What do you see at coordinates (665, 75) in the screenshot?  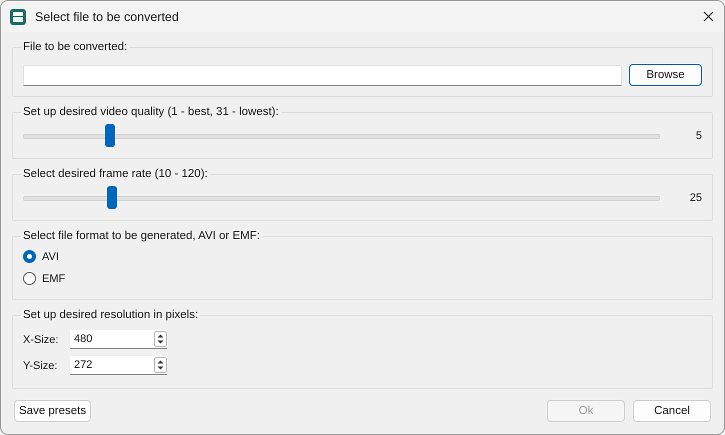 I see `browse-button: Browse` at bounding box center [665, 75].